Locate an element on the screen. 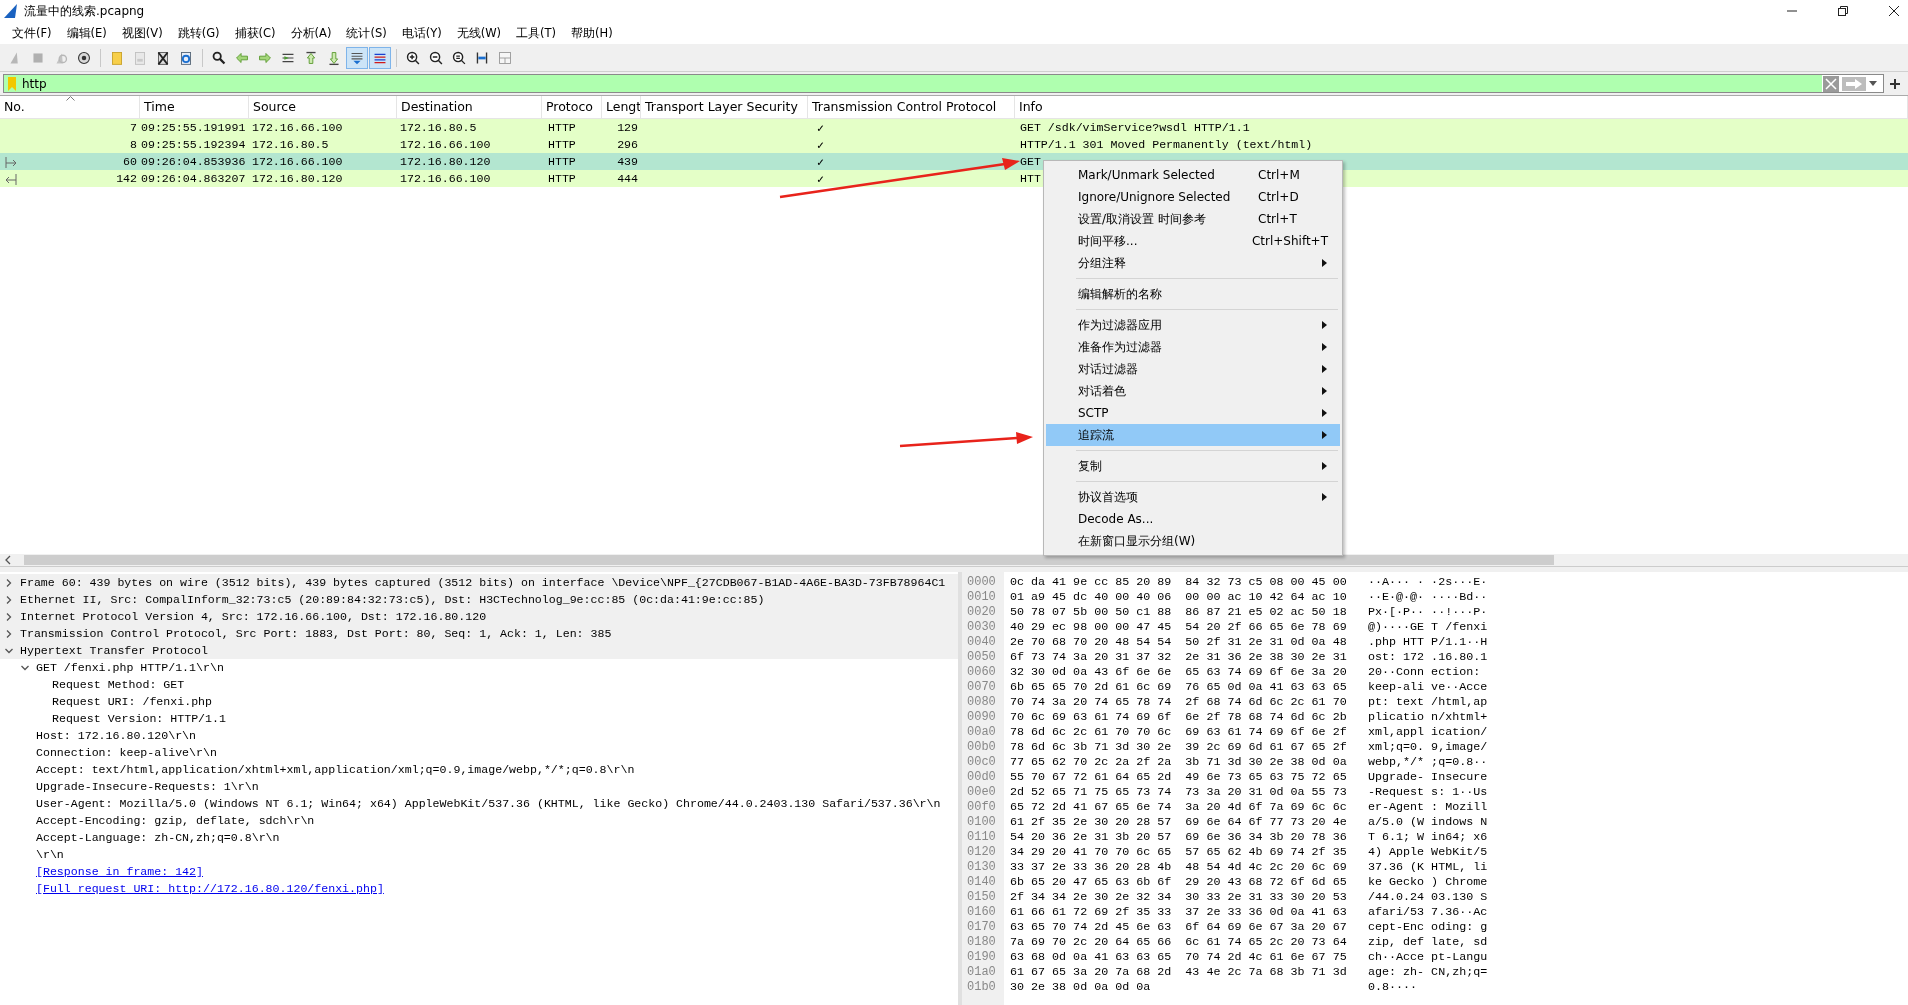  ascii-text: zip, def late, sd is located at coordinates (1428, 941).